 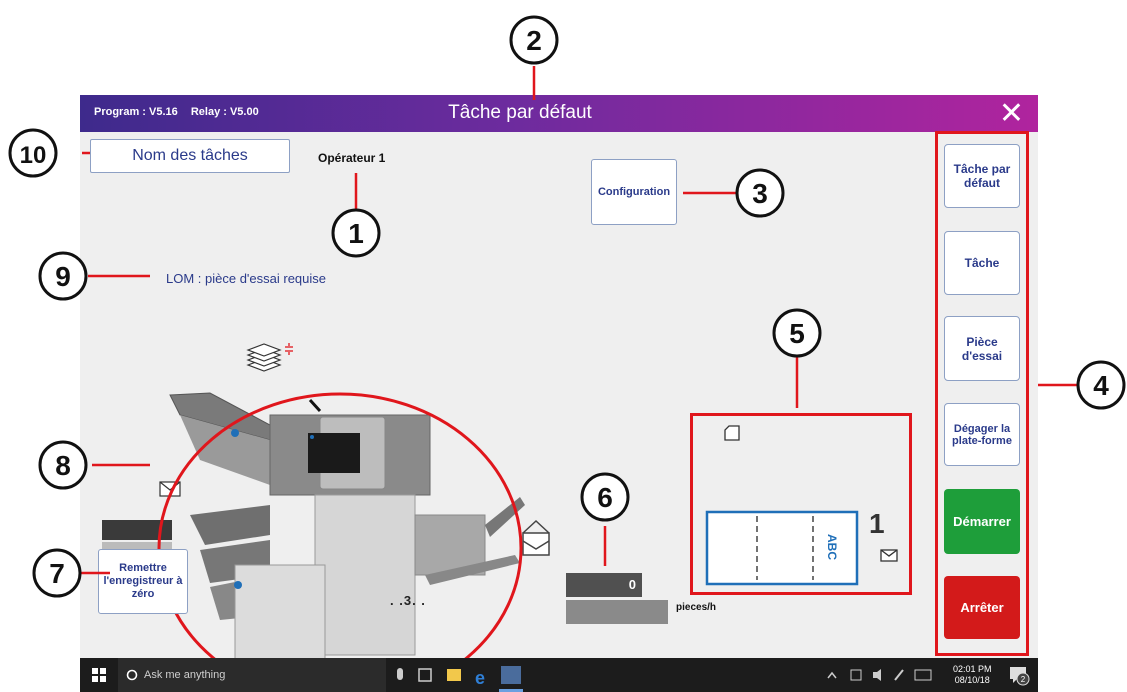 What do you see at coordinates (264, 357) in the screenshot?
I see `stack-icon` at bounding box center [264, 357].